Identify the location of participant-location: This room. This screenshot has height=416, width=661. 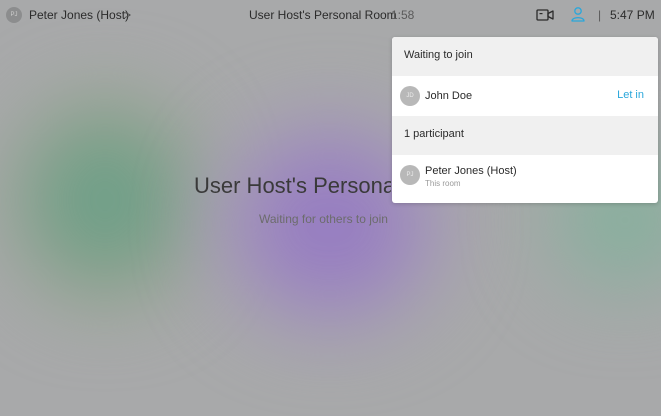
(443, 183).